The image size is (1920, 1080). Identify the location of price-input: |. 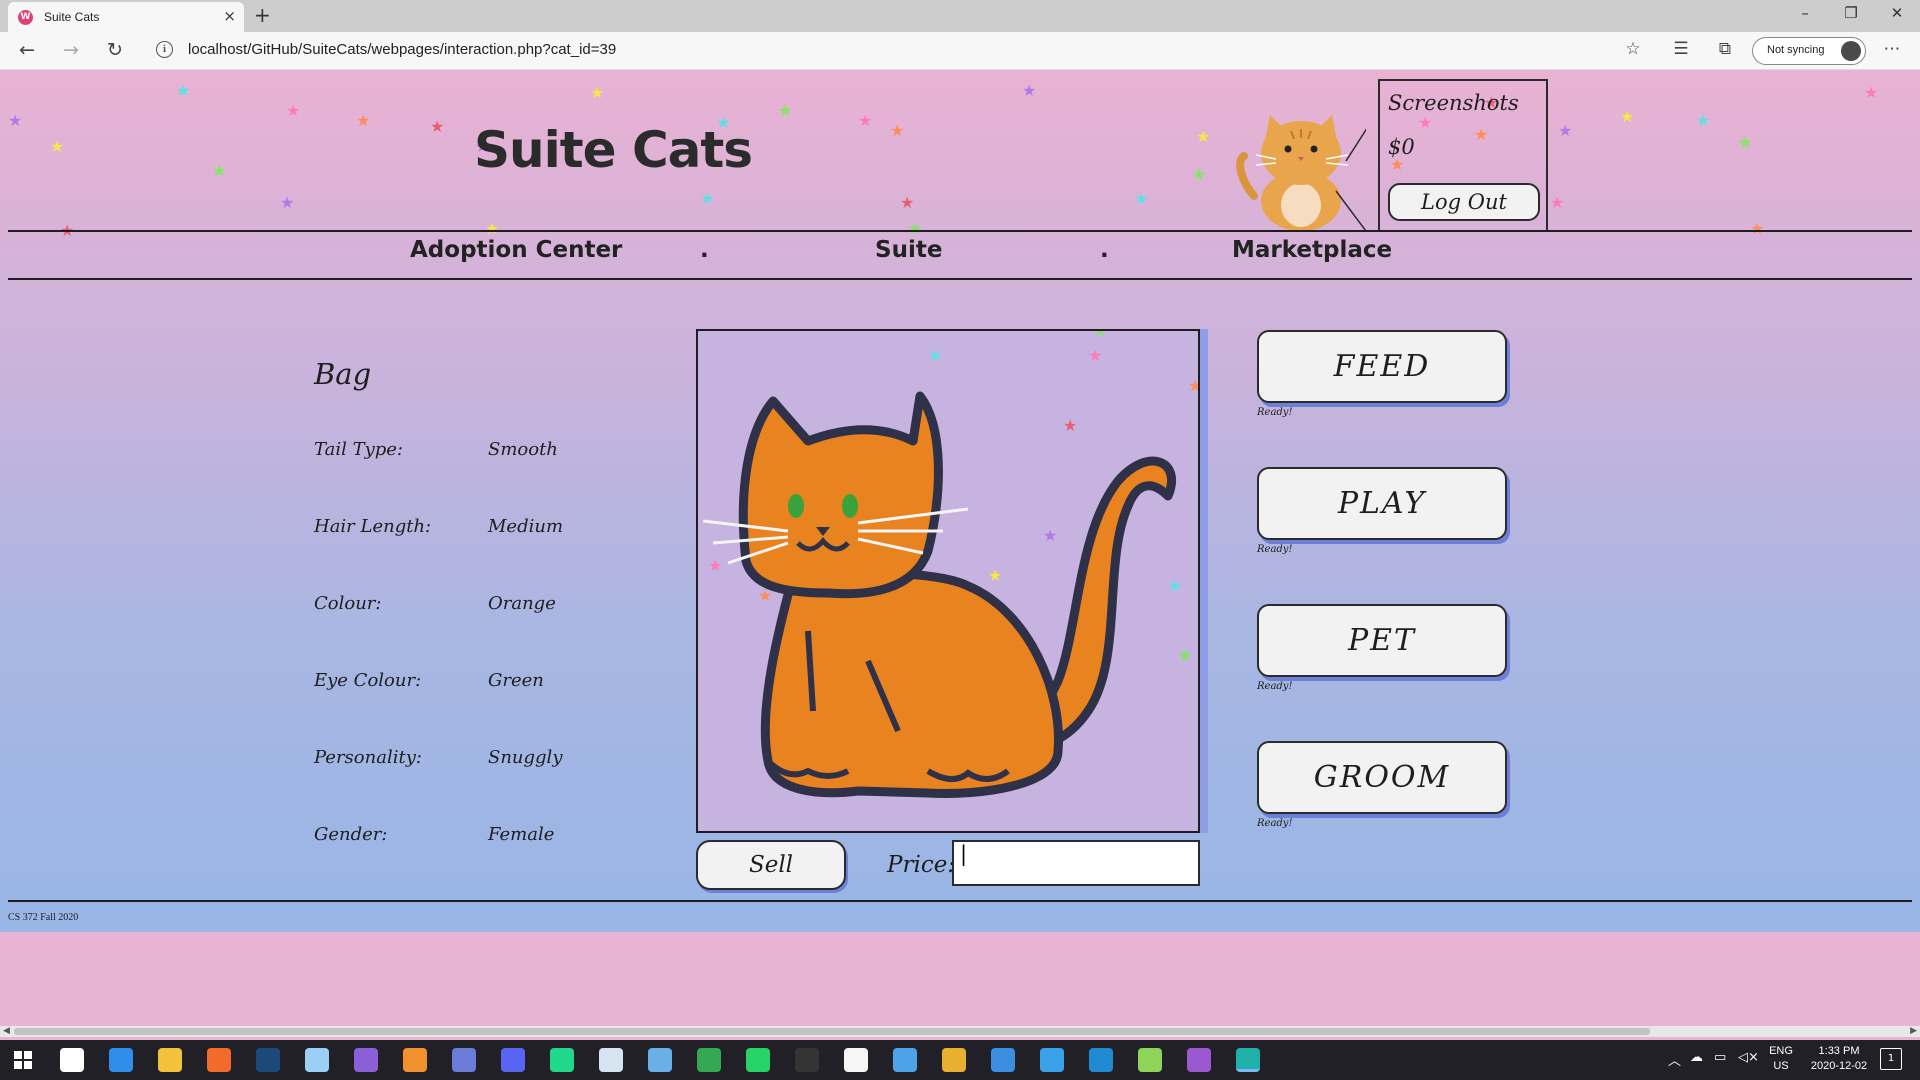
(1076, 863).